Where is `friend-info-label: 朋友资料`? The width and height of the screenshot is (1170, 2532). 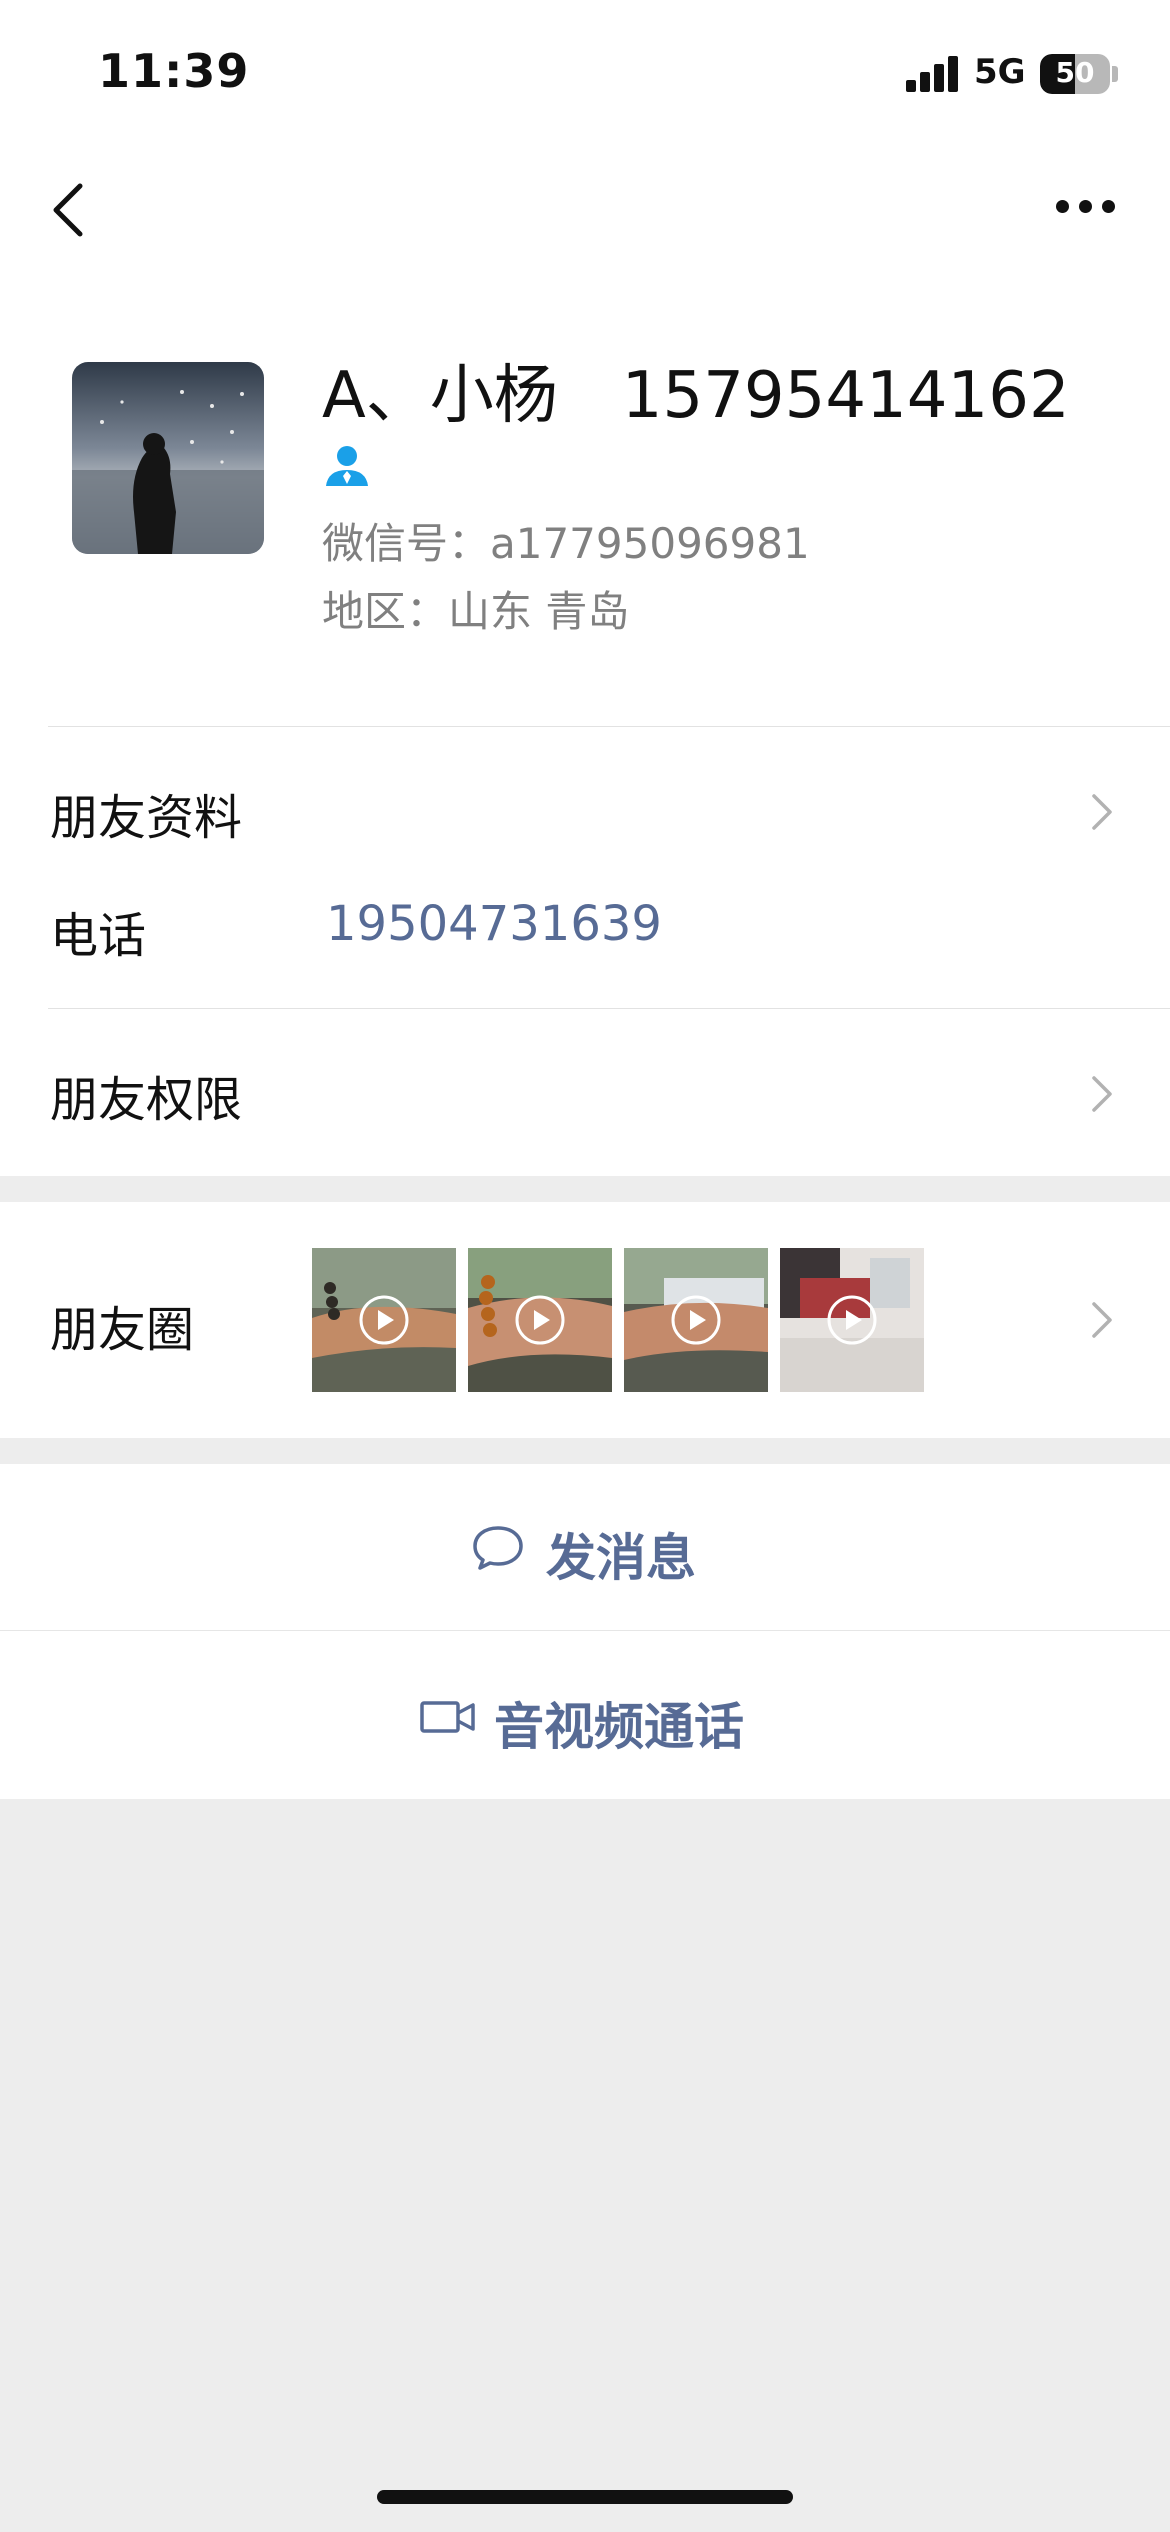 friend-info-label: 朋友资料 is located at coordinates (146, 813).